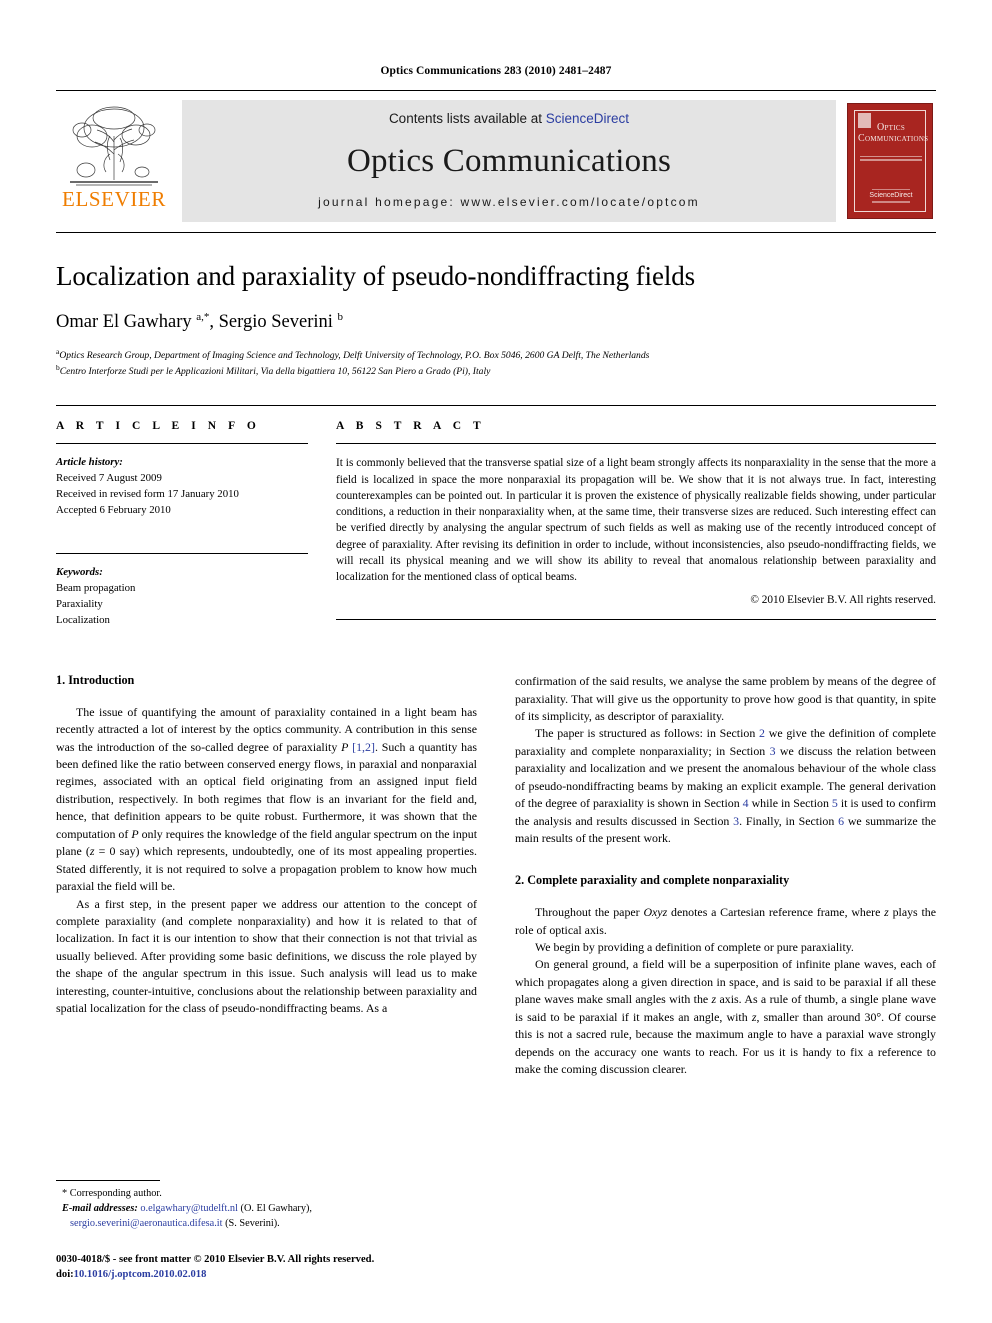 This screenshot has height=1323, width=992. I want to click on history-item: Received 7 August 2009, so click(109, 478).